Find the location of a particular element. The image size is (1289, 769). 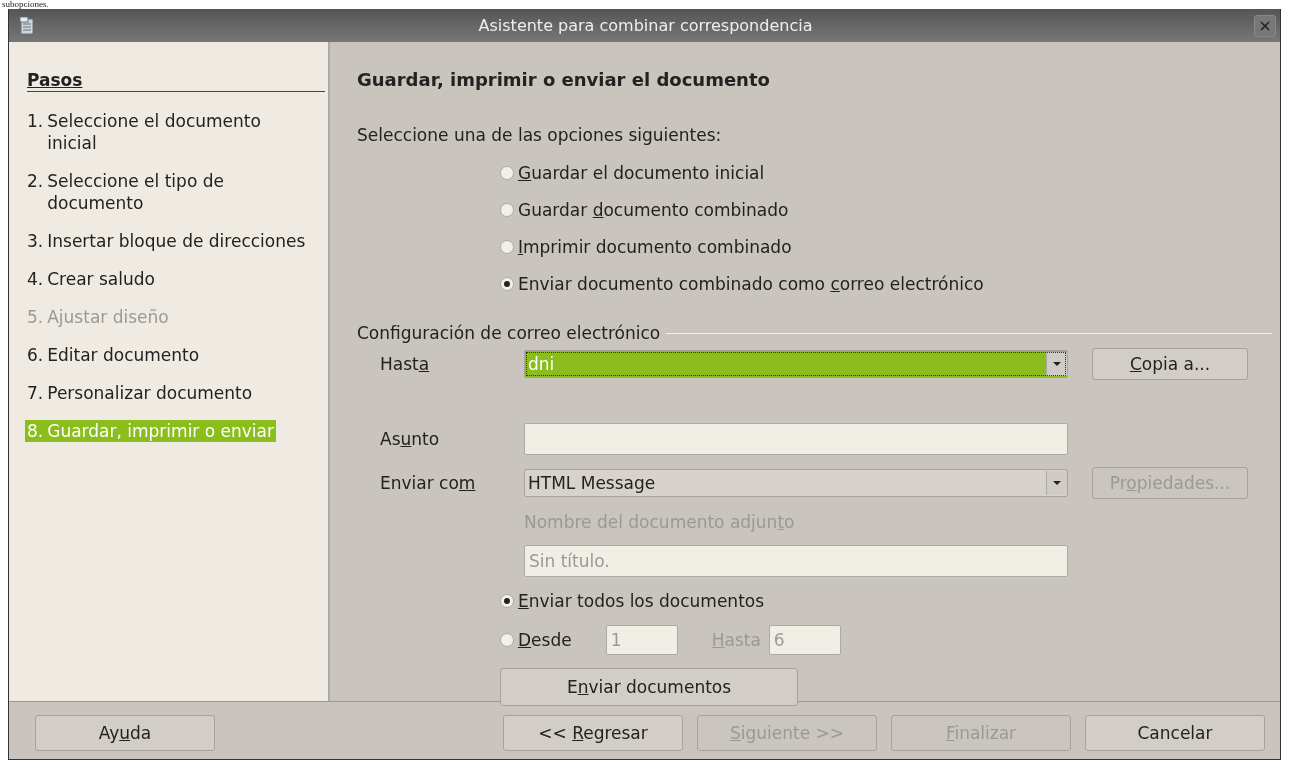

step-item: 6. Editar documento is located at coordinates (171, 363).